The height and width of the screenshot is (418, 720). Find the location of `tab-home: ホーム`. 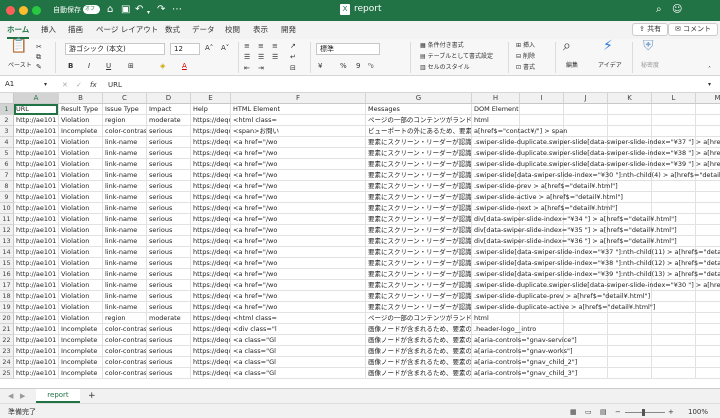

tab-home: ホーム is located at coordinates (18, 31).